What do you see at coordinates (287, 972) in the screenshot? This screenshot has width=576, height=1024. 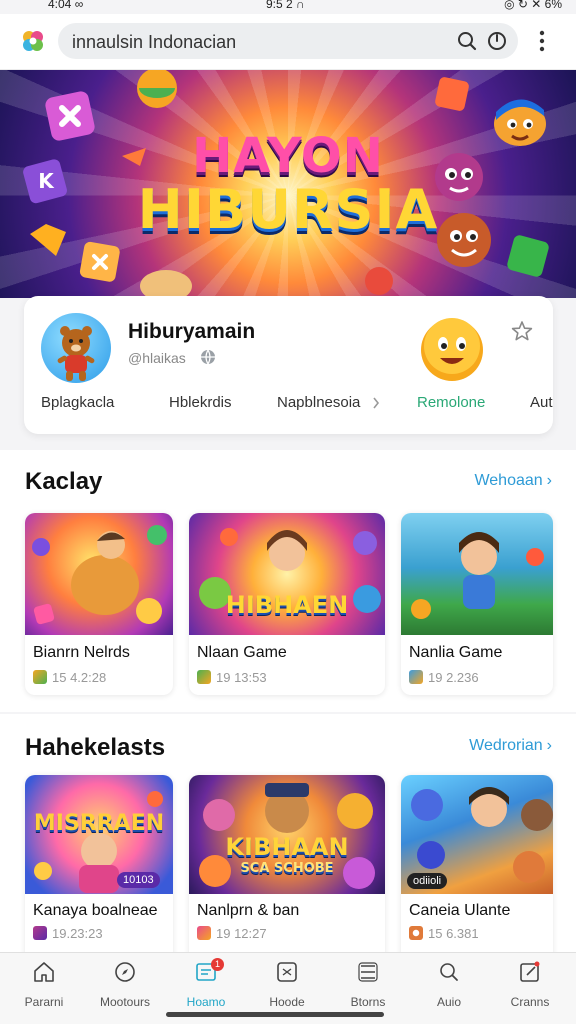 I see `sparkle-box-icon` at bounding box center [287, 972].